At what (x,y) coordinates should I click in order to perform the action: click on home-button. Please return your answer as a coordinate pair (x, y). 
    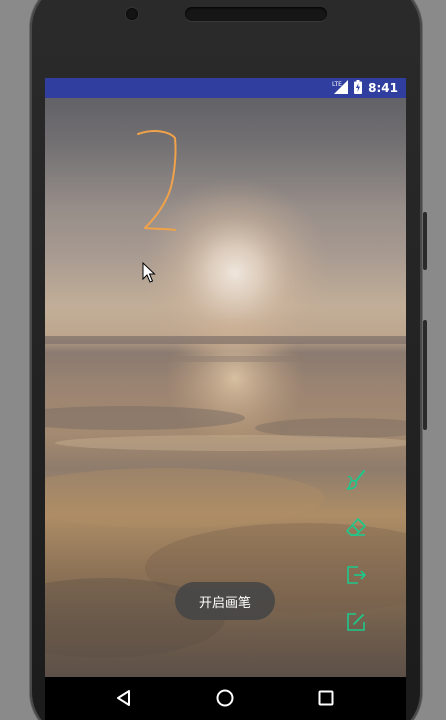
    Looking at the image, I should click on (225, 698).